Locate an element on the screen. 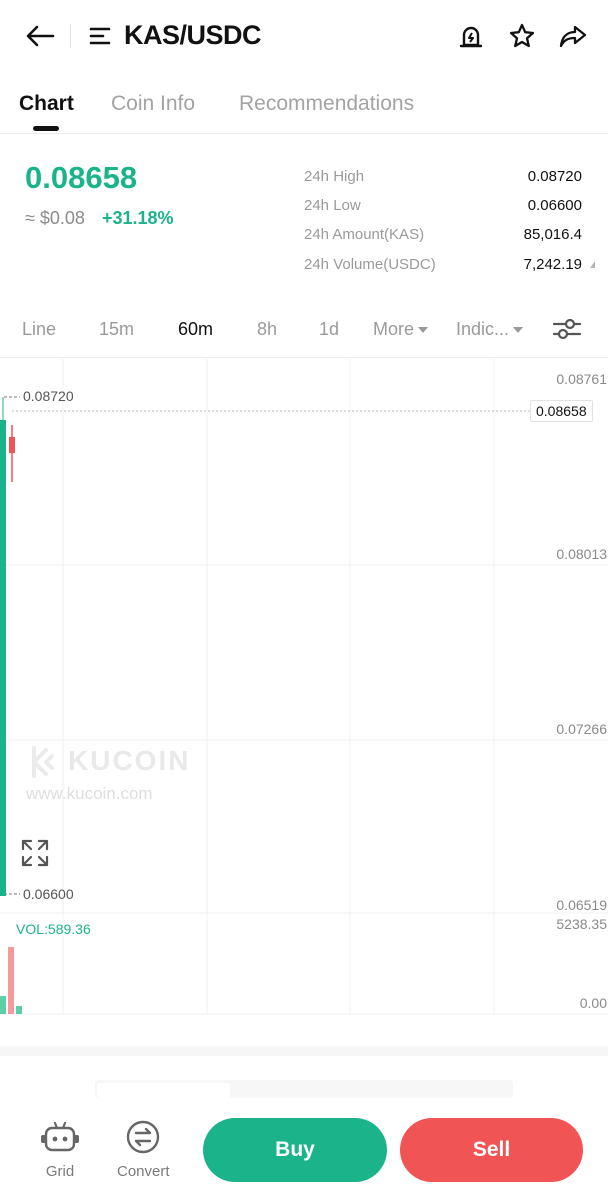  current-price-tag: 0.08658 is located at coordinates (561, 411).